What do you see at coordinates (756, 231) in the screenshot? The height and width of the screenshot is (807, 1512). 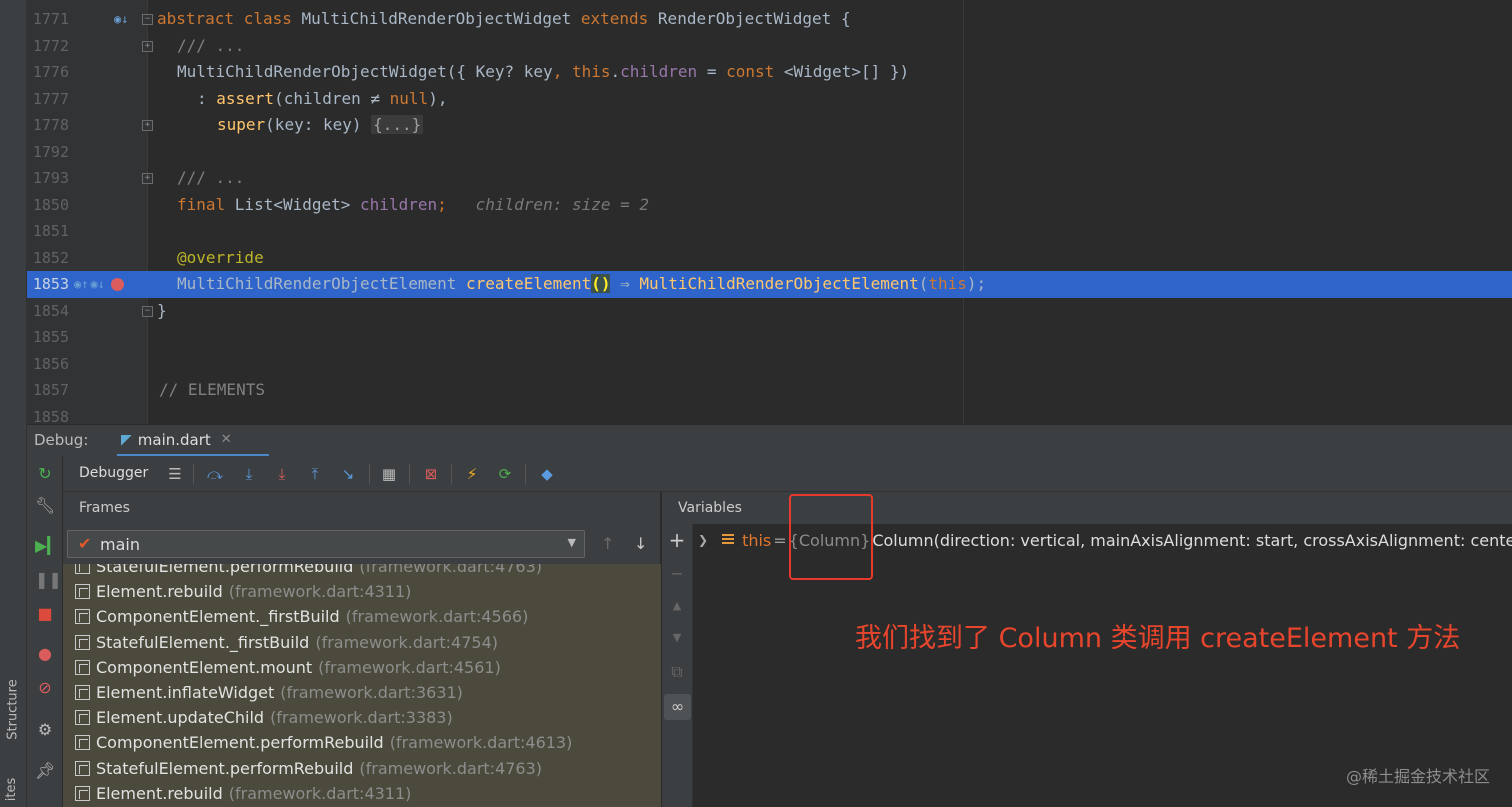 I see `code-line: 1851` at bounding box center [756, 231].